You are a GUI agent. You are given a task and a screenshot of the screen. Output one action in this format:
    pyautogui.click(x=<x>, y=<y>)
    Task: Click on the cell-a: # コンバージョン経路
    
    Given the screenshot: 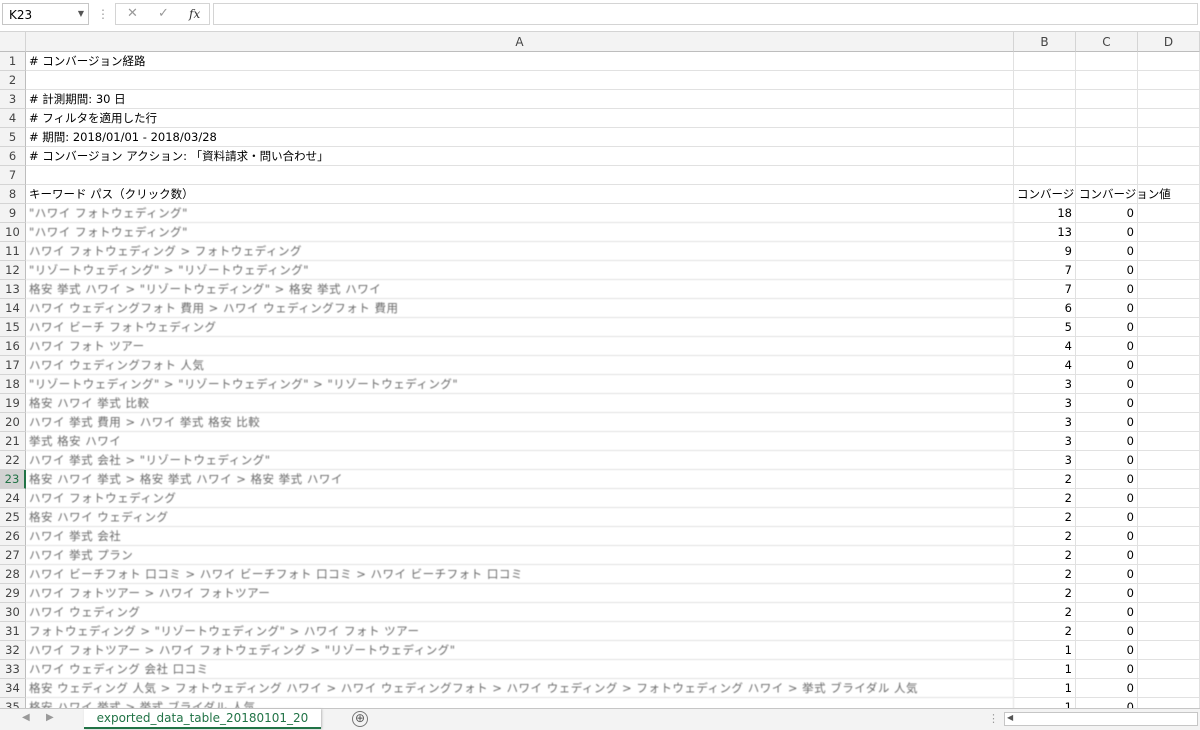 What is the action you would take?
    pyautogui.click(x=520, y=61)
    